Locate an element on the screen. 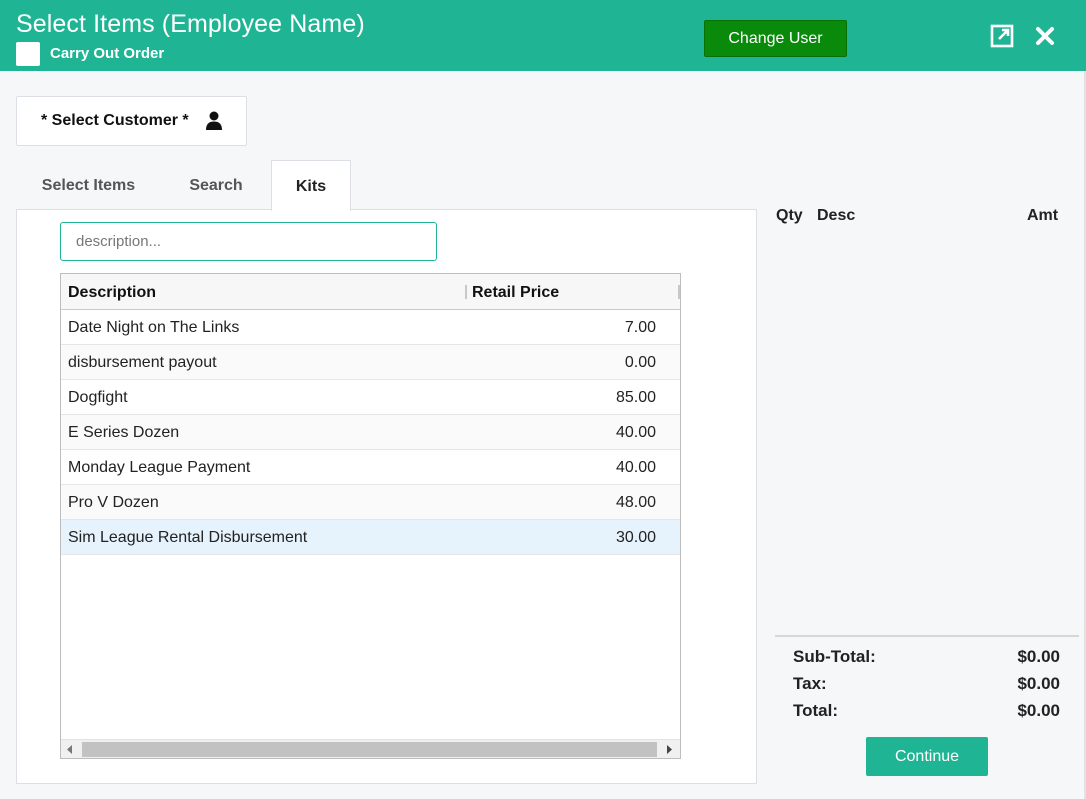  tax-label: Tax: is located at coordinates (810, 683).